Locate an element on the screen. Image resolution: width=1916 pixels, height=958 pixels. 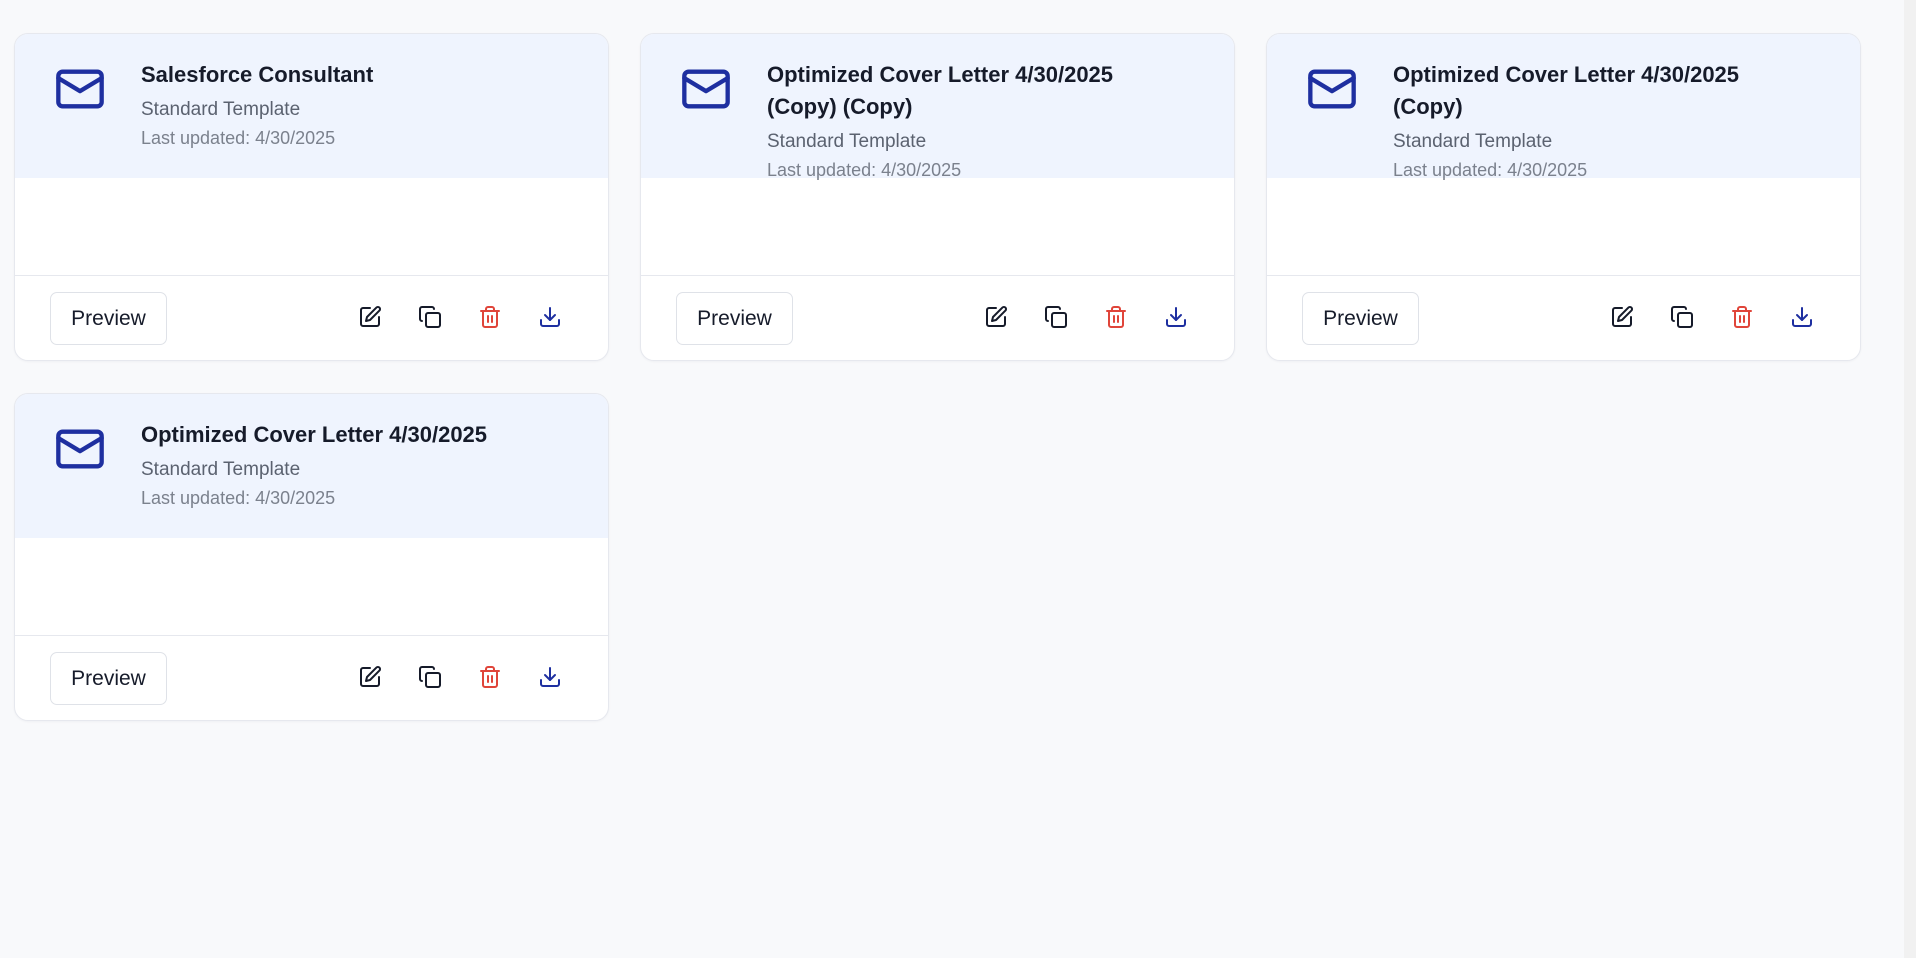
card-title-text: Optimized Cover Letter 4/30/2025 (Copy) is located at coordinates (1566, 90).